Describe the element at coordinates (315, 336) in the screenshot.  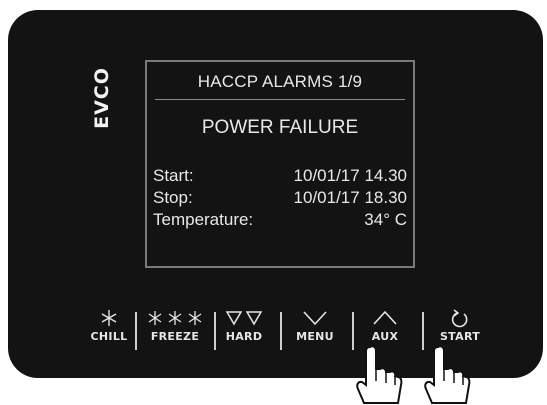
I see `menu-label: MENU` at that location.